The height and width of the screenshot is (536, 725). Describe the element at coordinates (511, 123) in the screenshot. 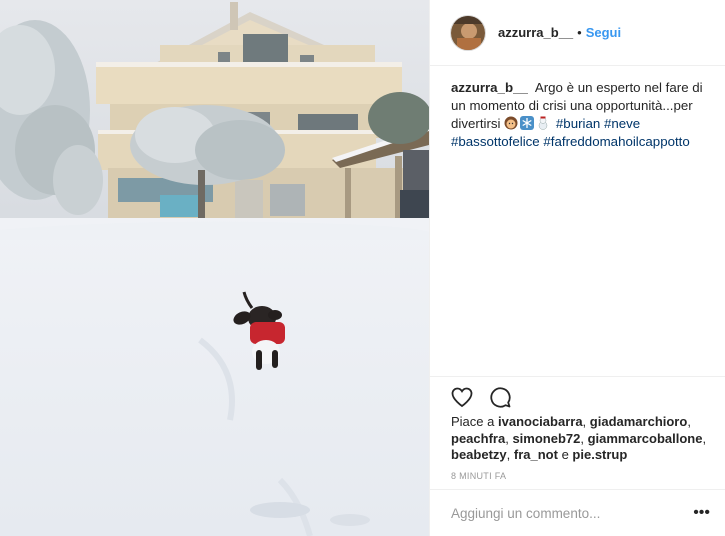

I see `woman-face-emoji` at that location.